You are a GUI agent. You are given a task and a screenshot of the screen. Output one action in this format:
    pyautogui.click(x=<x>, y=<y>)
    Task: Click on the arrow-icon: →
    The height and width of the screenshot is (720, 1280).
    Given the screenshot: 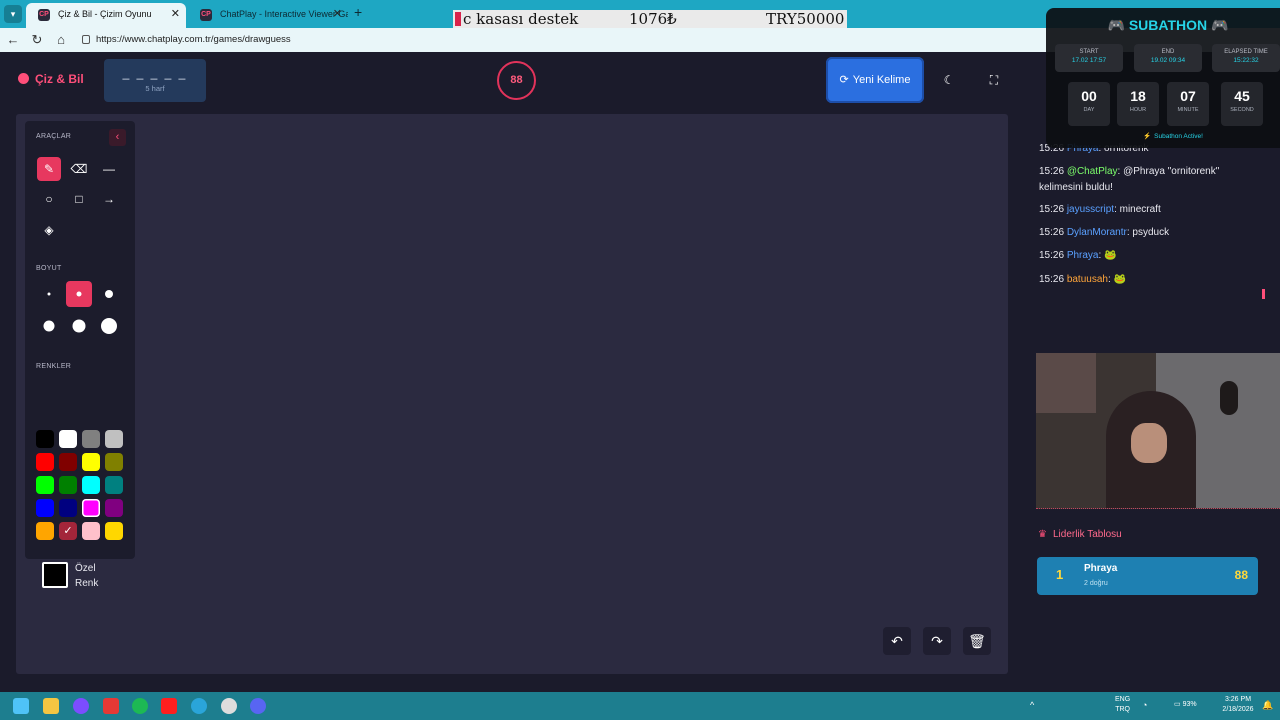 What is the action you would take?
    pyautogui.click(x=109, y=199)
    